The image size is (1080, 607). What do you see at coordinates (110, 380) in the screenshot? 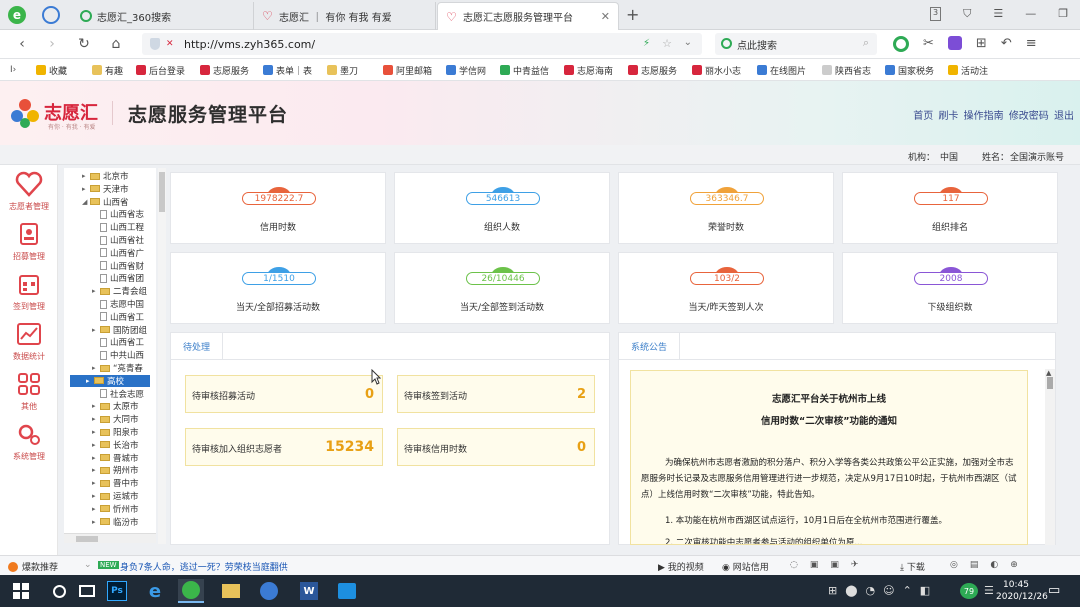
I see `tree-node: ▸ 高校` at bounding box center [110, 380].